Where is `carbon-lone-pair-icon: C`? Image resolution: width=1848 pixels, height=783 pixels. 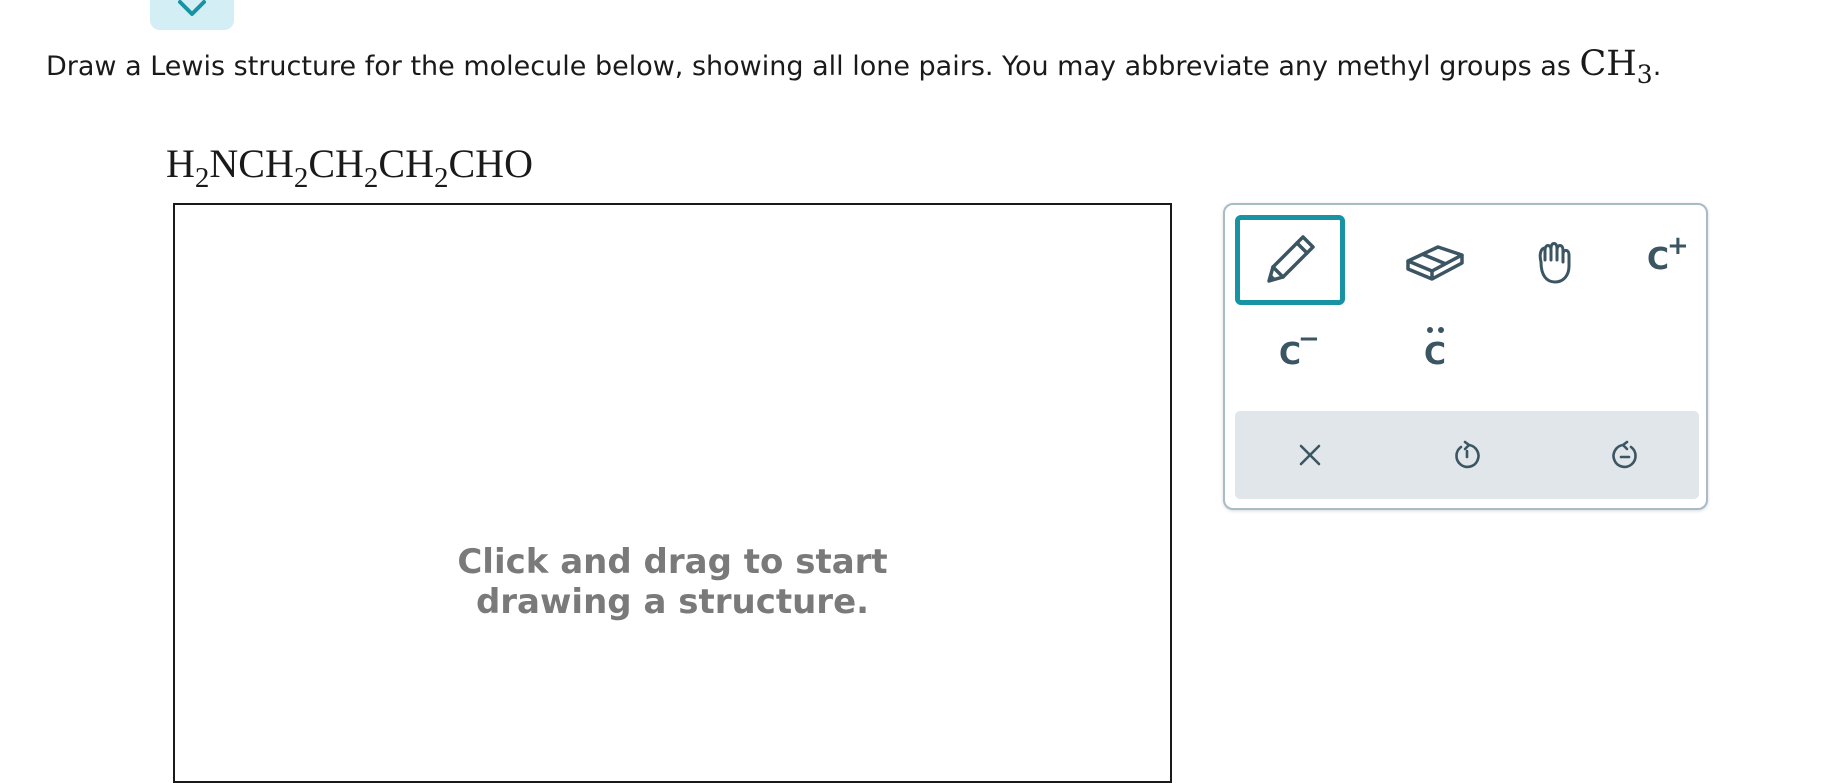
carbon-lone-pair-icon: C is located at coordinates (1435, 348).